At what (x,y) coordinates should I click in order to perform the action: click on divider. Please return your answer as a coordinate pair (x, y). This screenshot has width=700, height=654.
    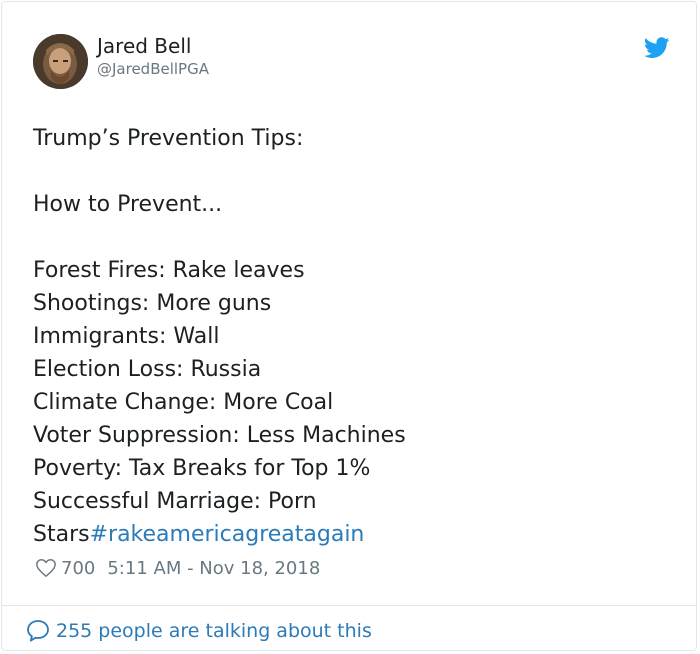
    Looking at the image, I should click on (349, 605).